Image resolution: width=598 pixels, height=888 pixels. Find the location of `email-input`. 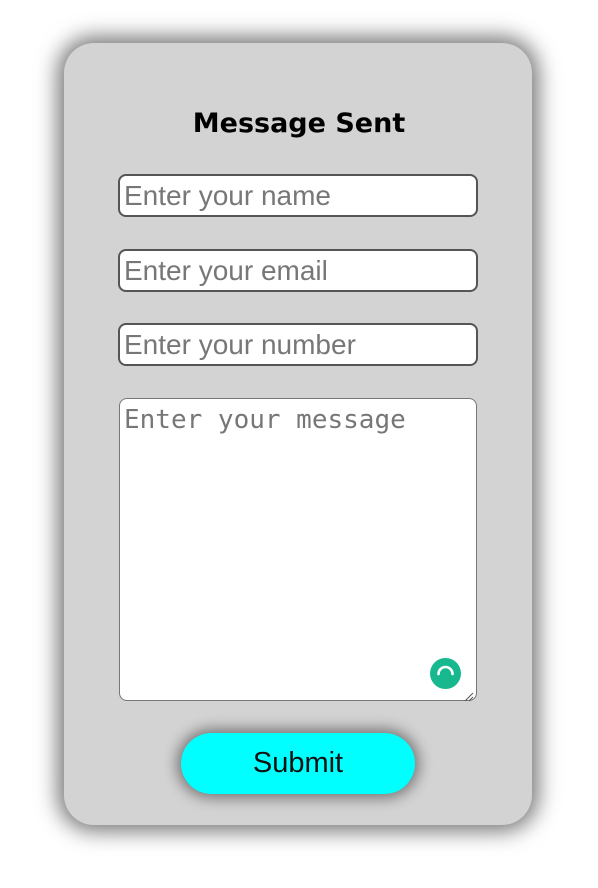

email-input is located at coordinates (298, 270).